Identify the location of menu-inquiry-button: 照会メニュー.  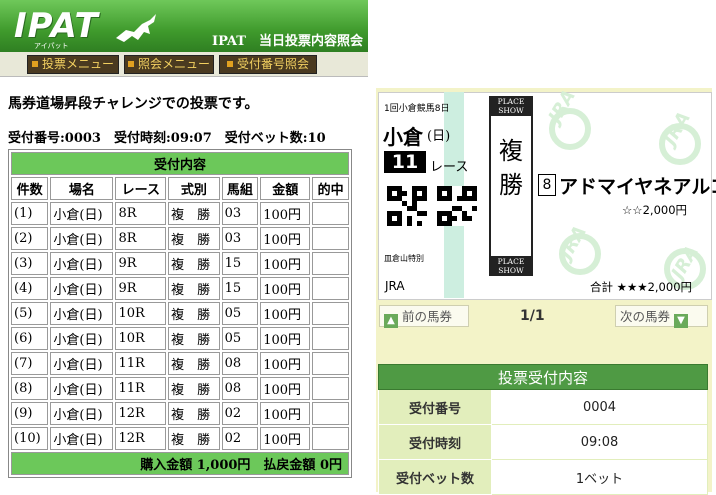
(169, 64).